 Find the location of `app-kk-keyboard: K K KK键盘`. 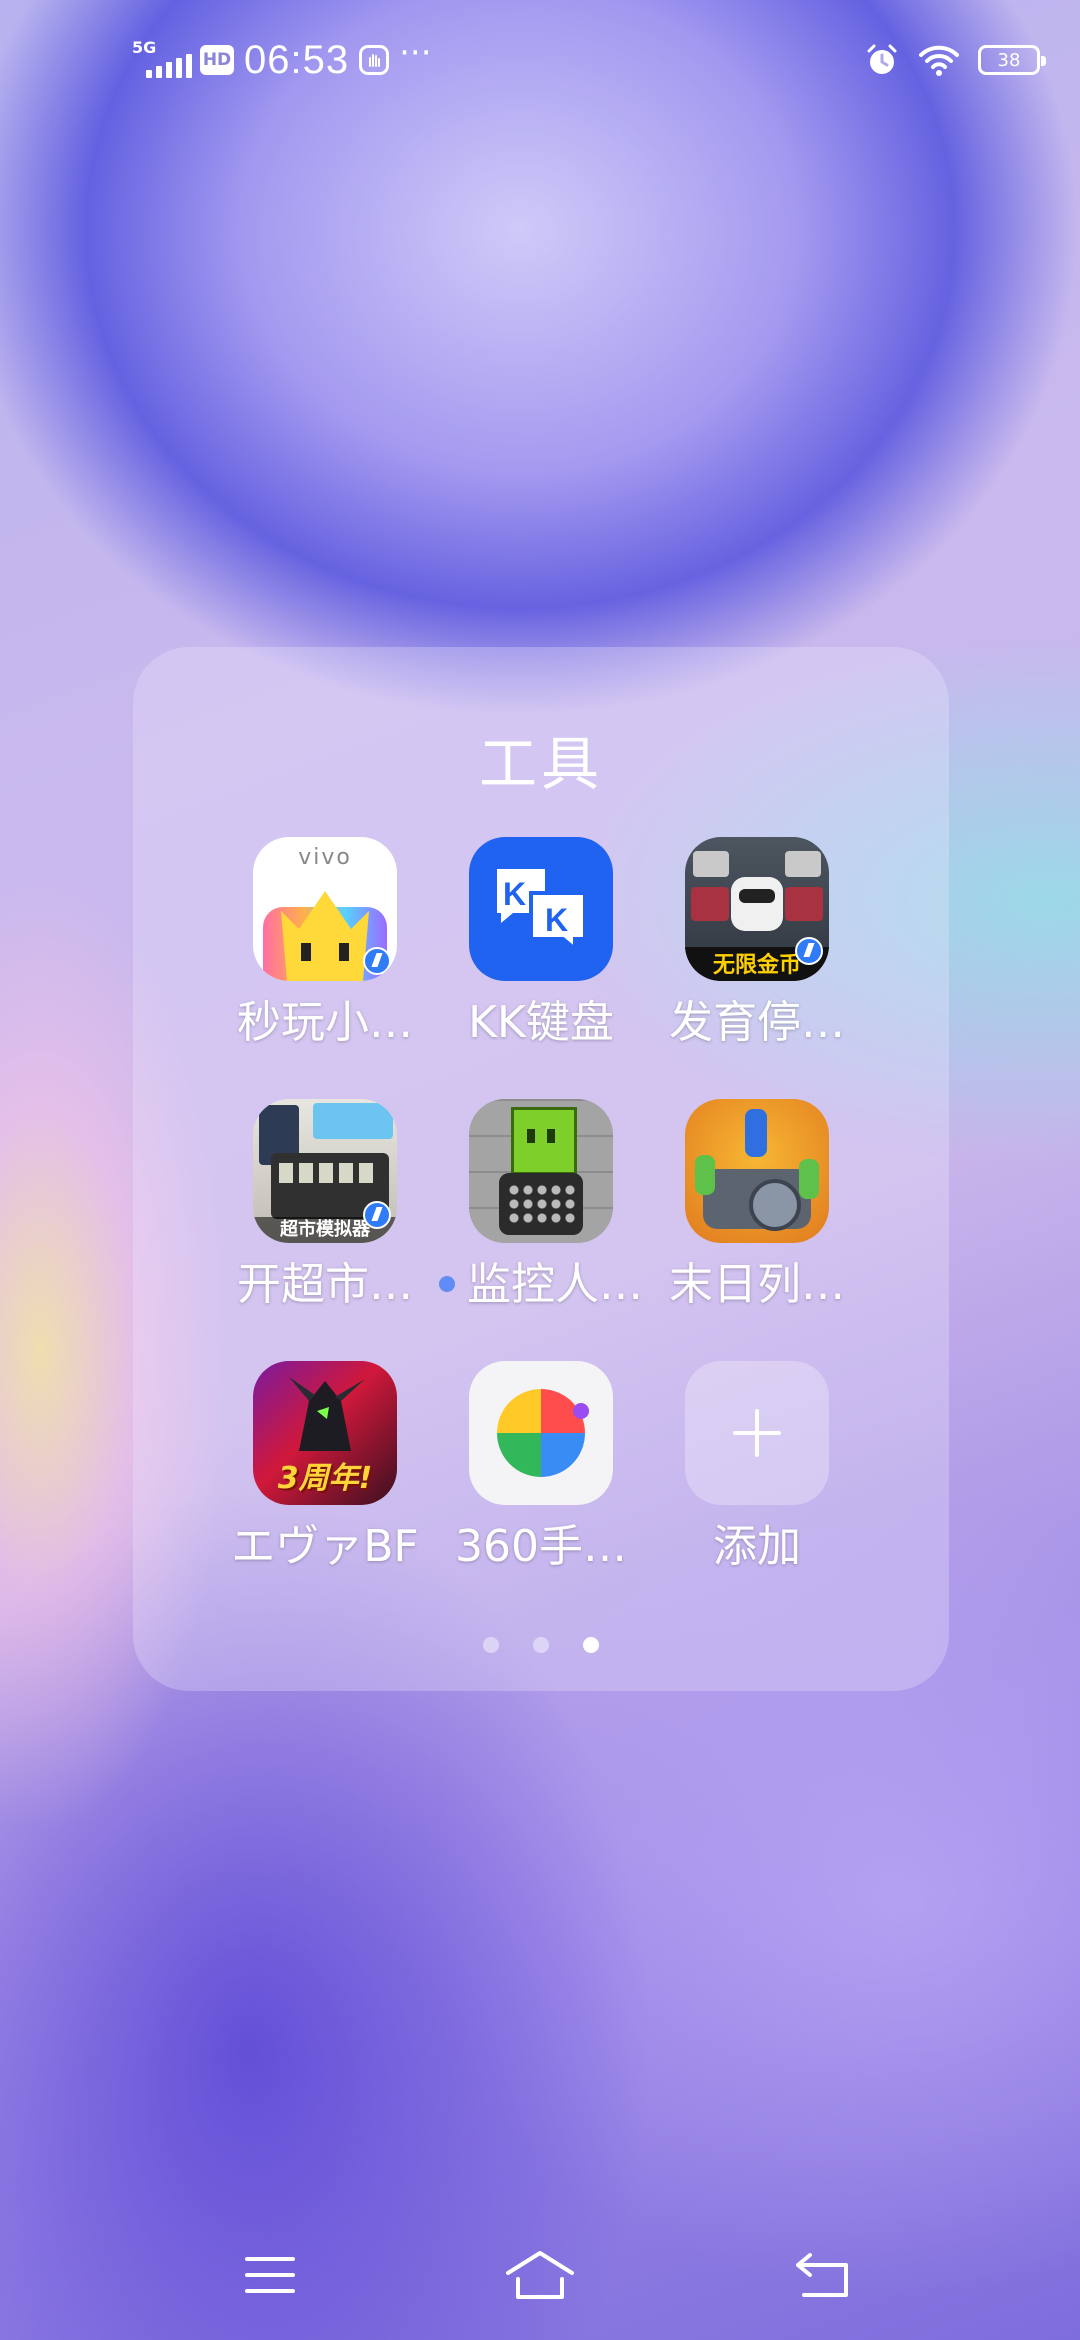

app-kk-keyboard: K K KK键盘 is located at coordinates (541, 944).